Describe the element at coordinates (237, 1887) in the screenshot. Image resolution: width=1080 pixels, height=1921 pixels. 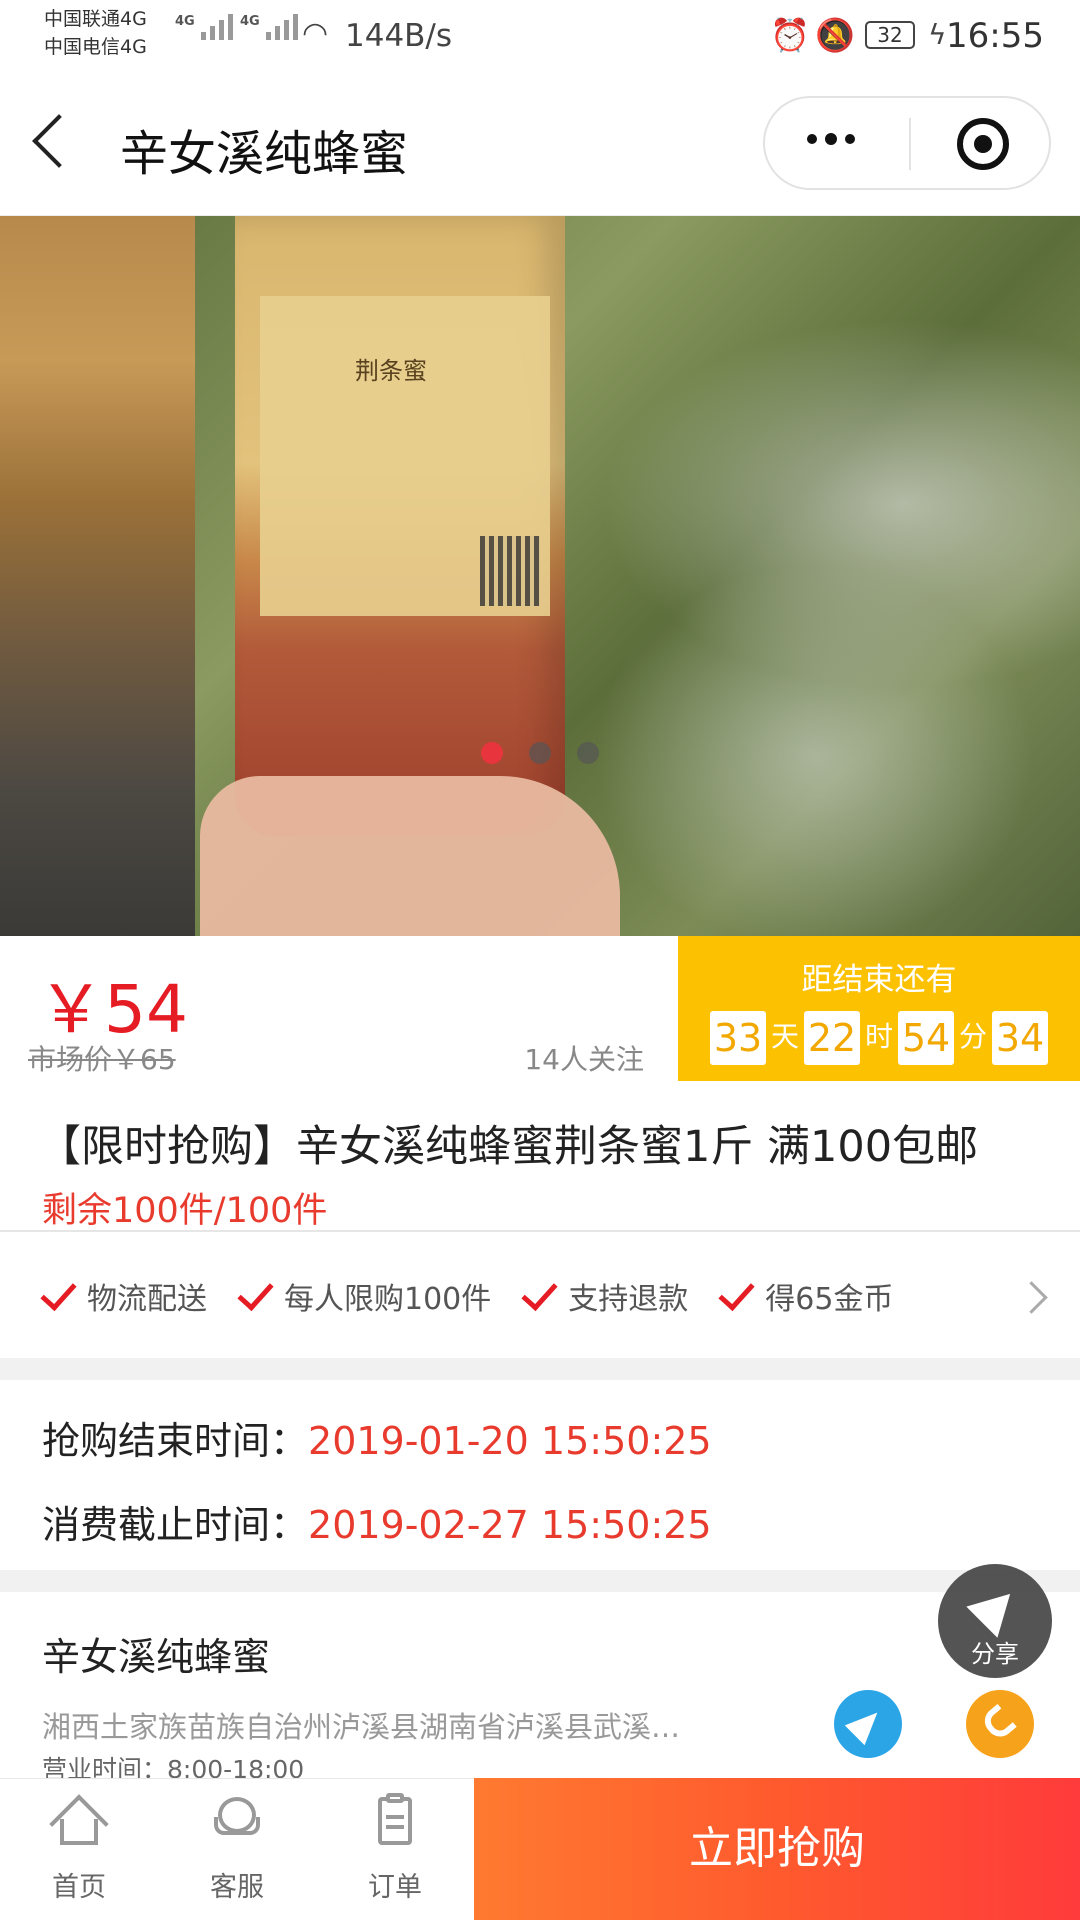
I see `tab-service-label: 客服` at that location.